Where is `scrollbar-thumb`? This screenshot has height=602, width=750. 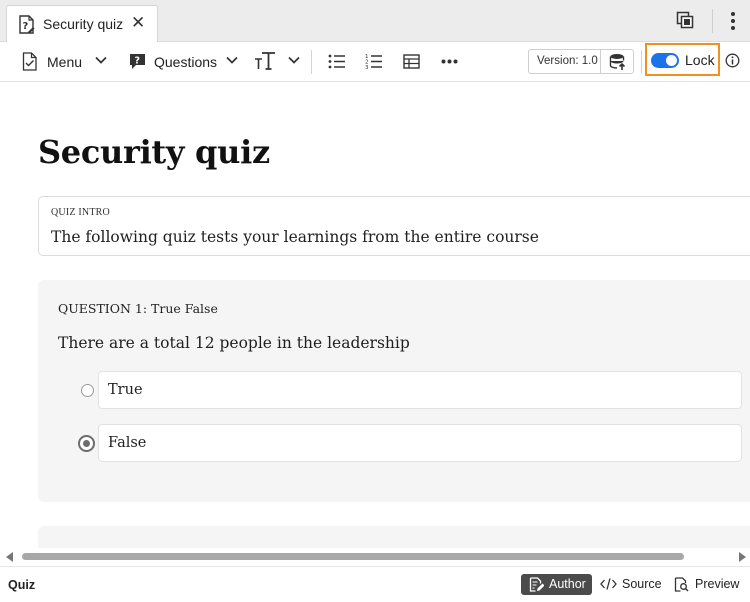
scrollbar-thumb is located at coordinates (353, 556).